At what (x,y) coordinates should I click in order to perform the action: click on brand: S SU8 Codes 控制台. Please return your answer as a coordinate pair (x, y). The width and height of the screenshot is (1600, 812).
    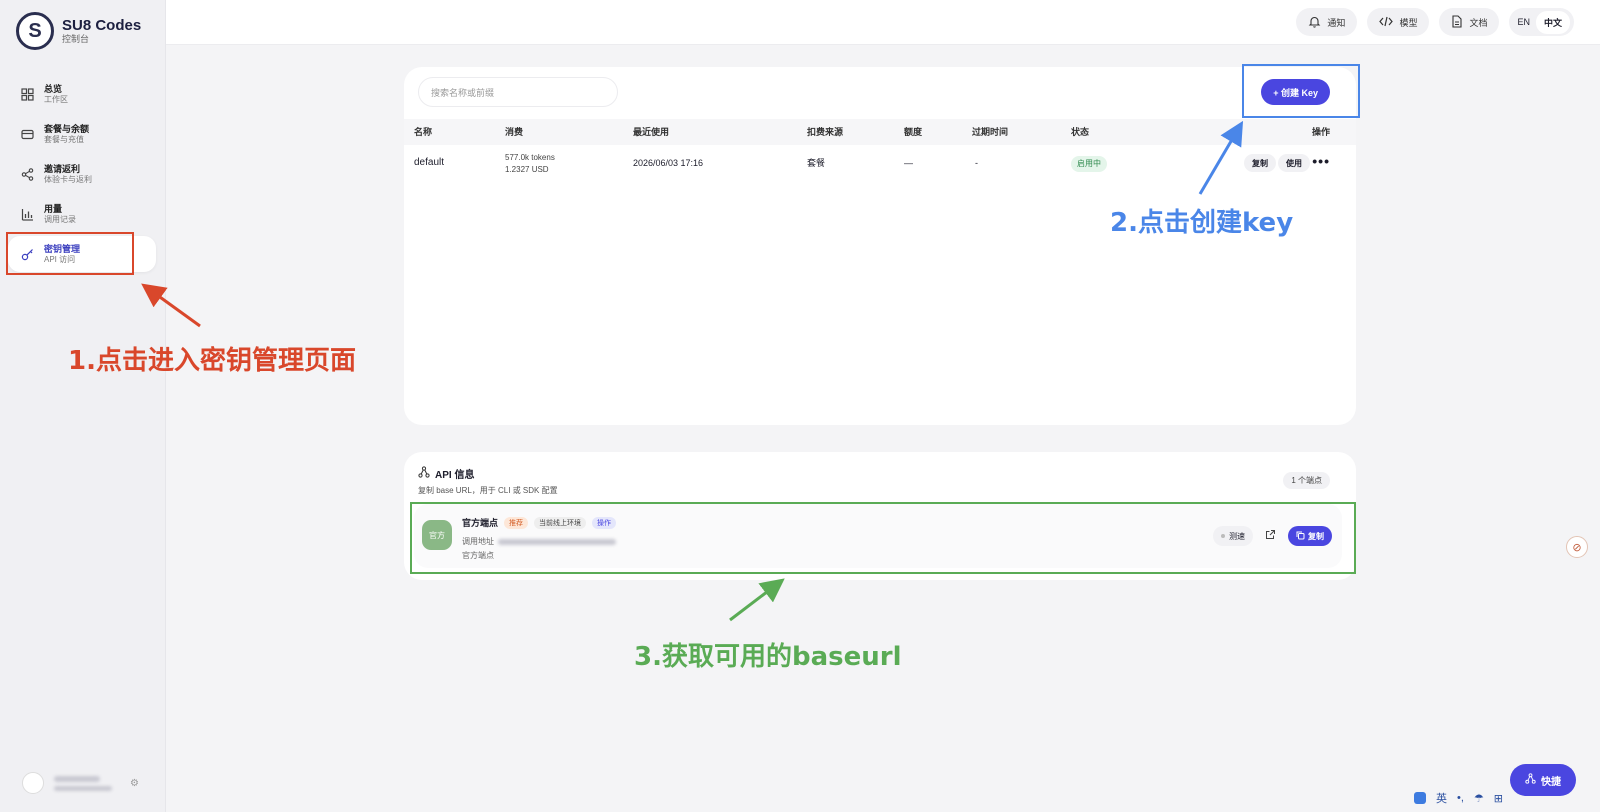
    Looking at the image, I should click on (78, 31).